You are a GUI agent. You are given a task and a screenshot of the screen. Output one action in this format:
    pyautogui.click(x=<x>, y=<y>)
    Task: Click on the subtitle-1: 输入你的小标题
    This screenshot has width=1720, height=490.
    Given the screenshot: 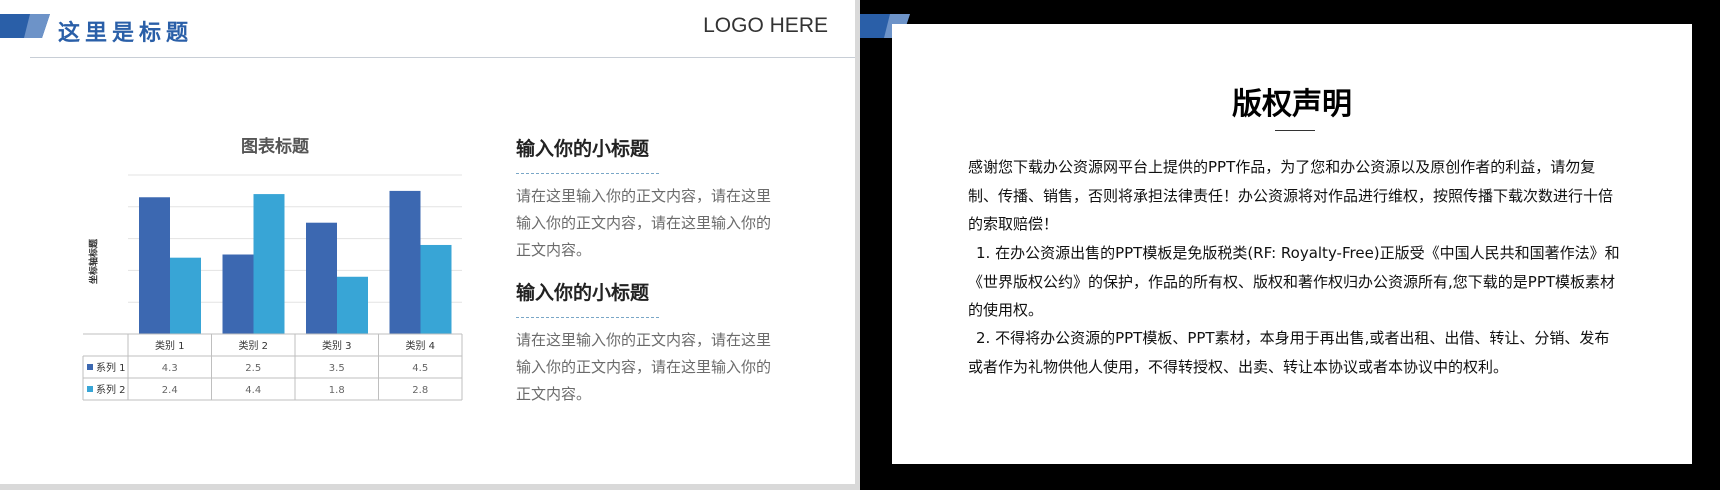 What is the action you would take?
    pyautogui.click(x=583, y=149)
    